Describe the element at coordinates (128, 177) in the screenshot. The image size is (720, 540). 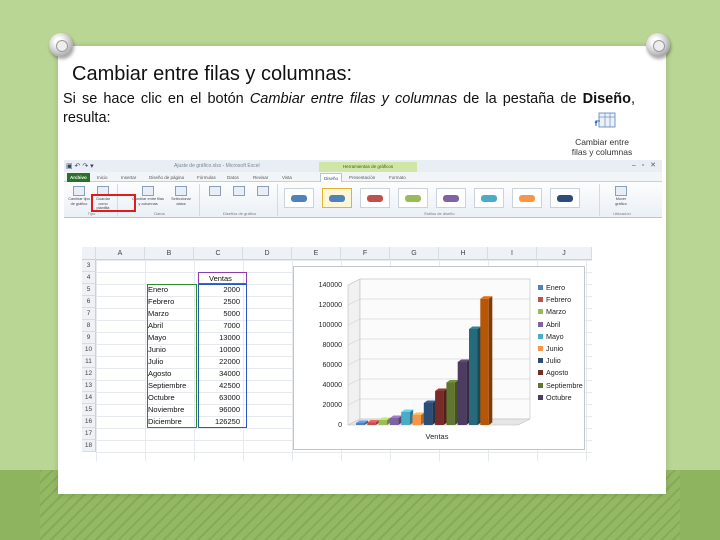
I see `tab-insertar: Insertar` at that location.